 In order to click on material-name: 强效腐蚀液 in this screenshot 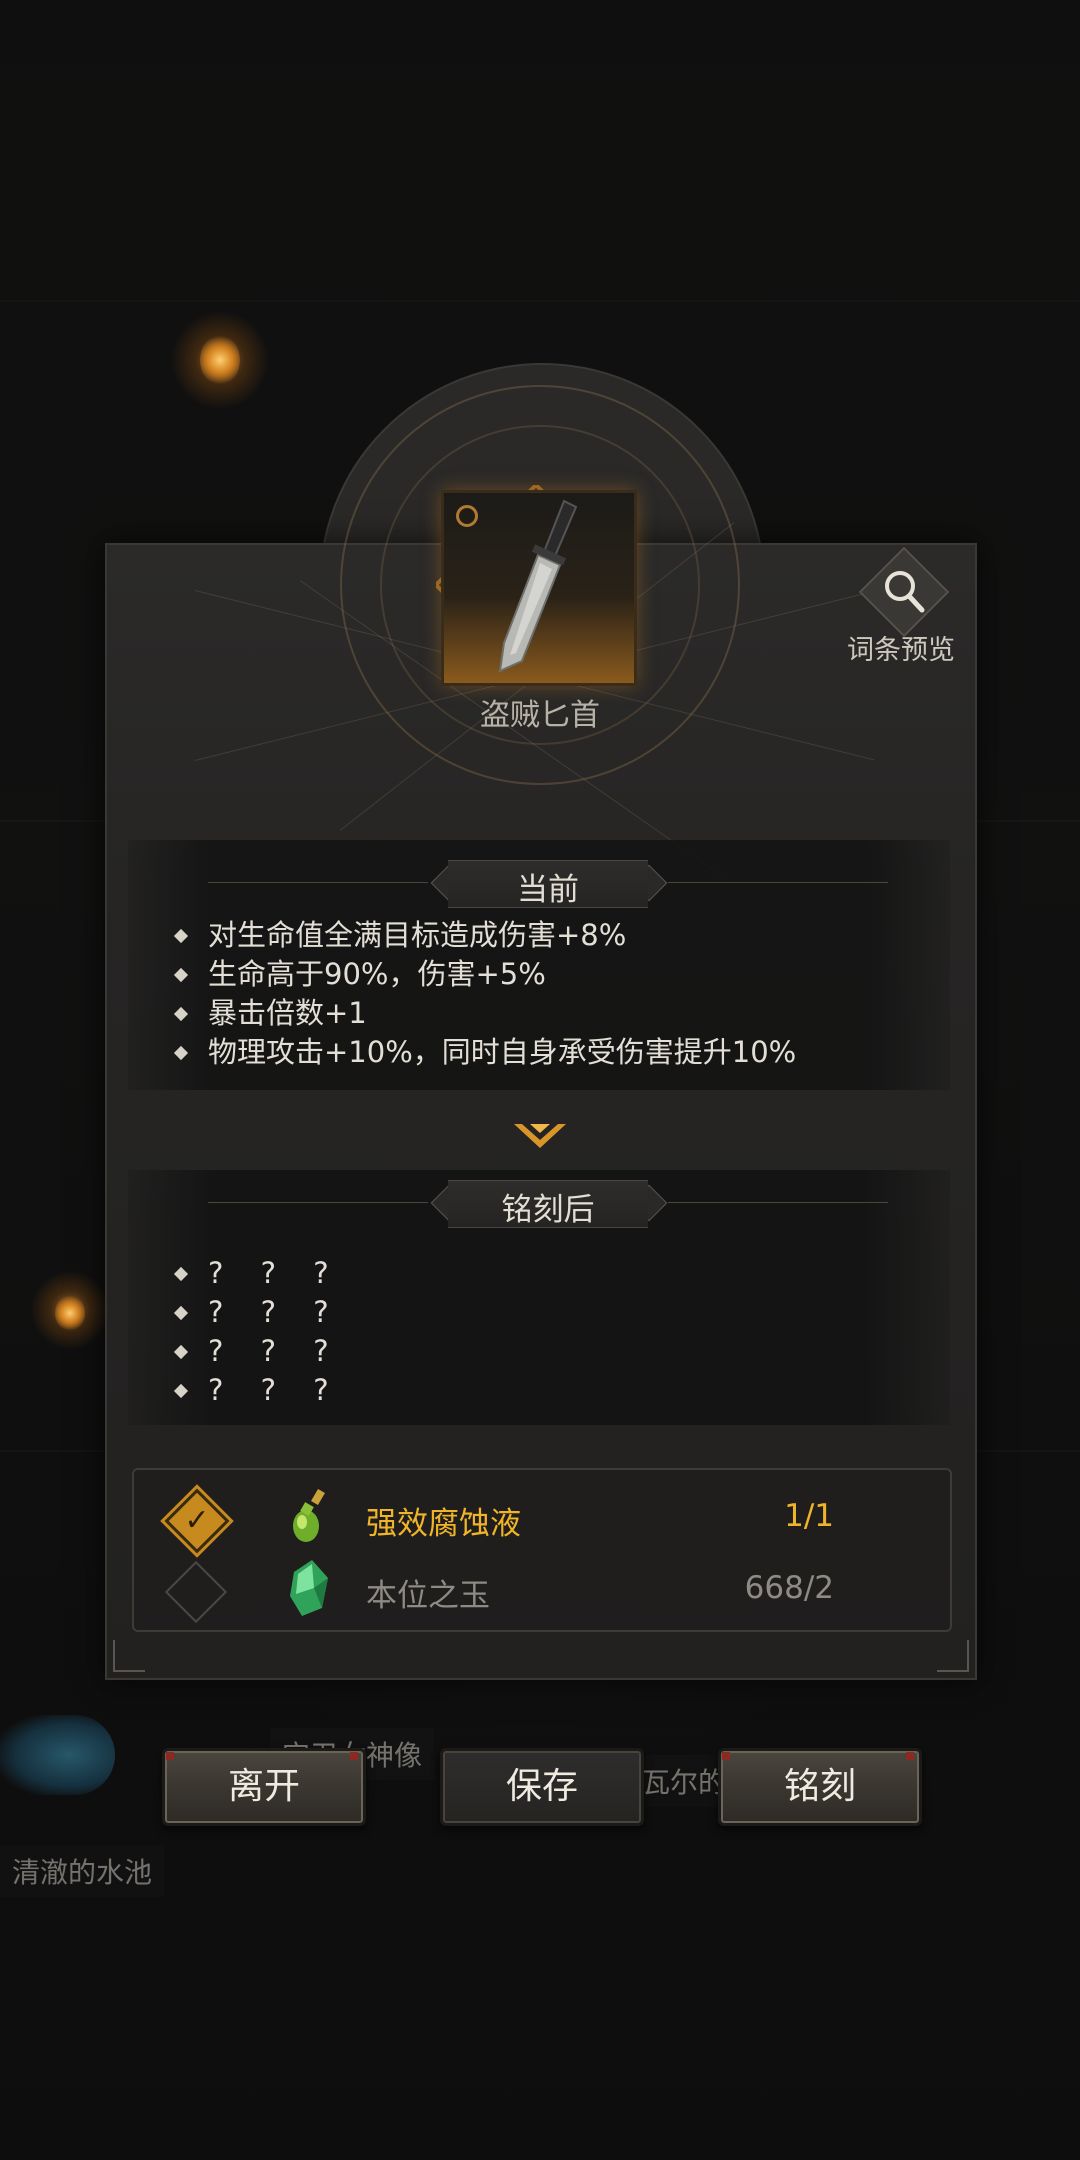, I will do `click(443, 1524)`.